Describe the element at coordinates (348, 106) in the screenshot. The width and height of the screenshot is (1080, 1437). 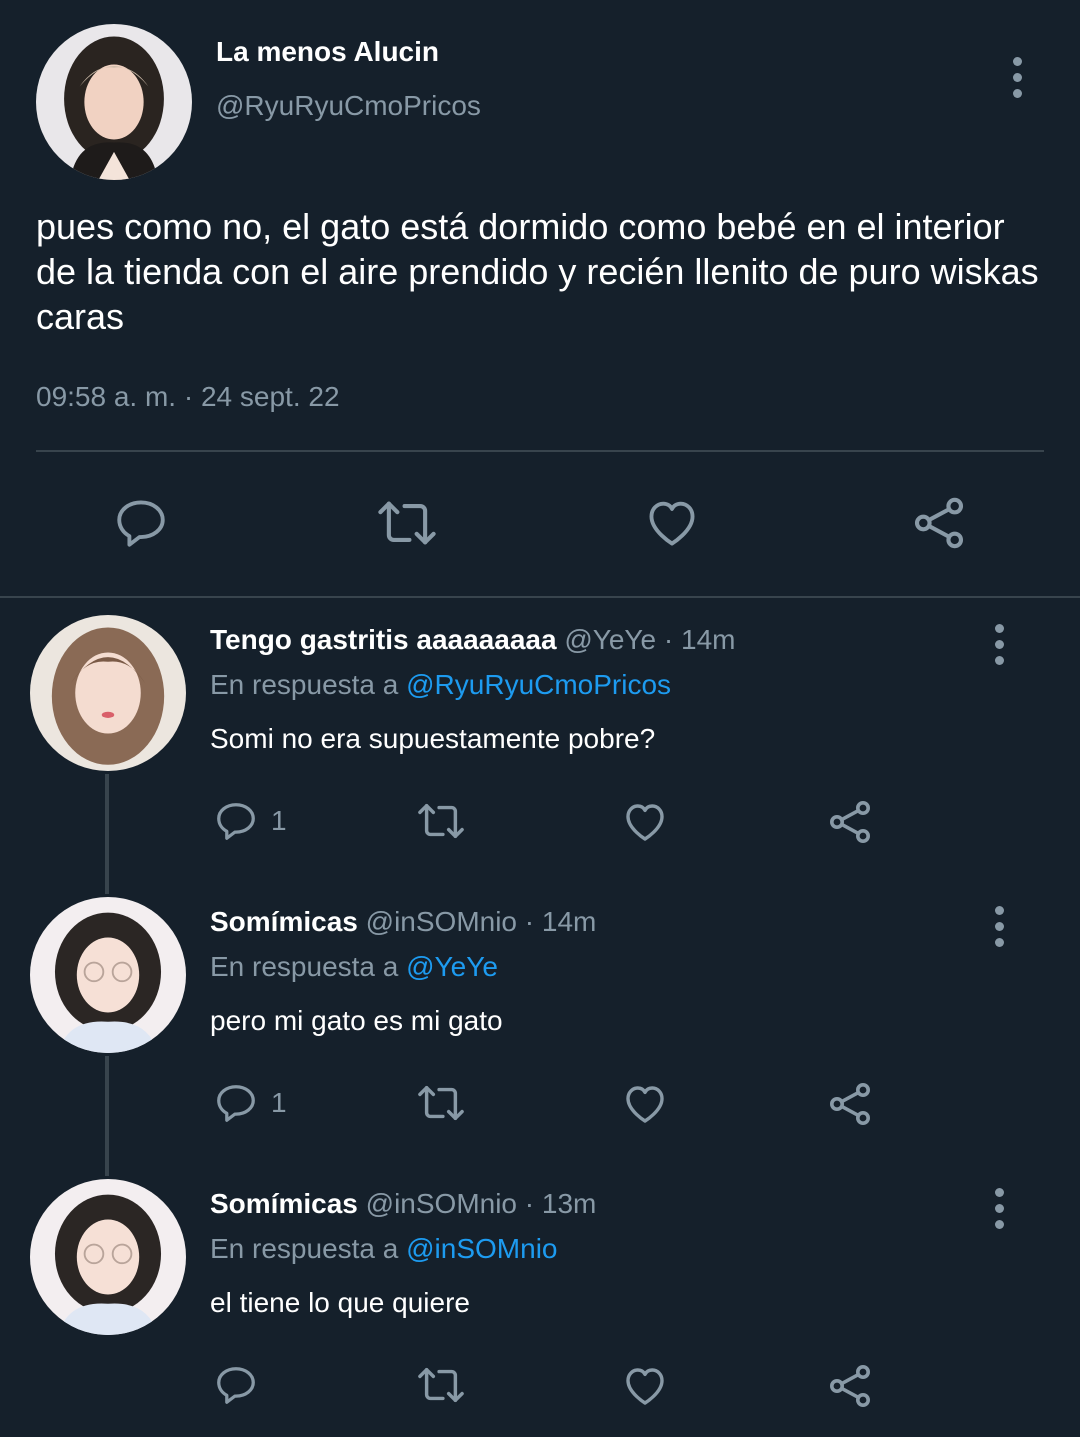
I see `main-handle: @RyuRyuCmoPricos` at that location.